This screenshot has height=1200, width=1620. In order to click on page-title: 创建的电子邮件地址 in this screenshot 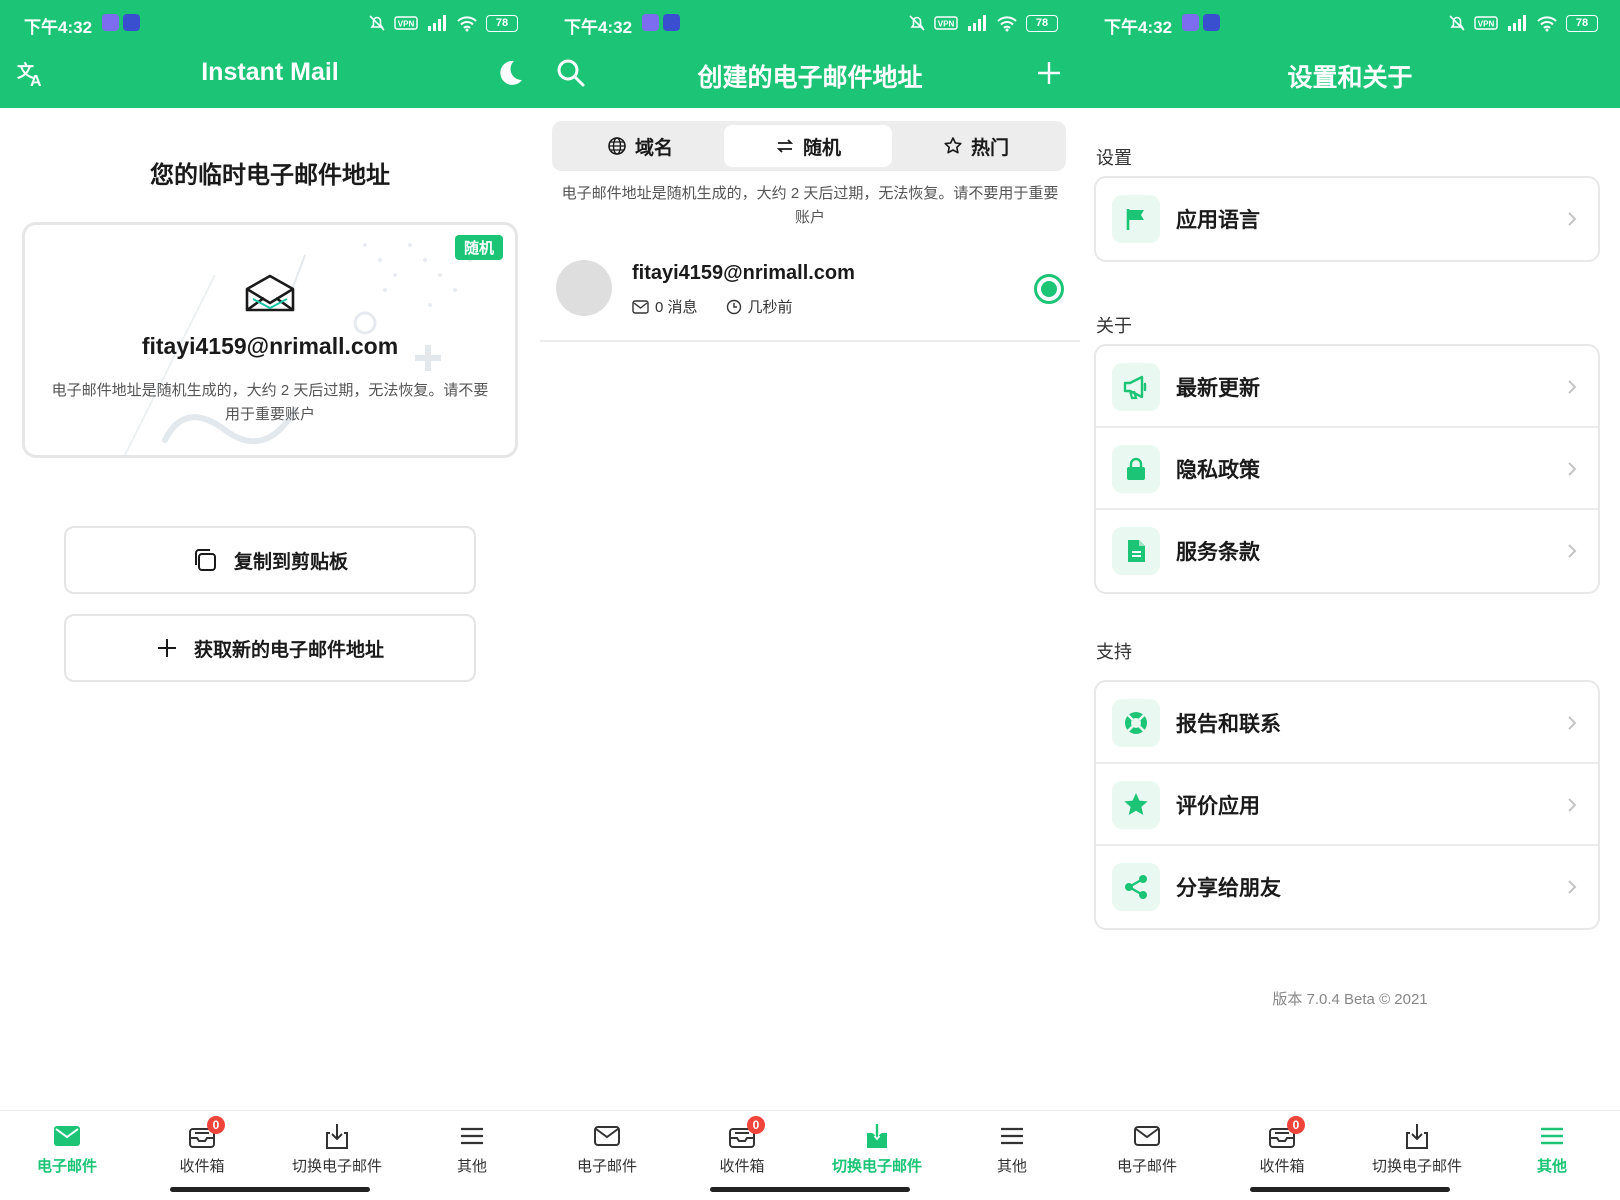, I will do `click(810, 78)`.